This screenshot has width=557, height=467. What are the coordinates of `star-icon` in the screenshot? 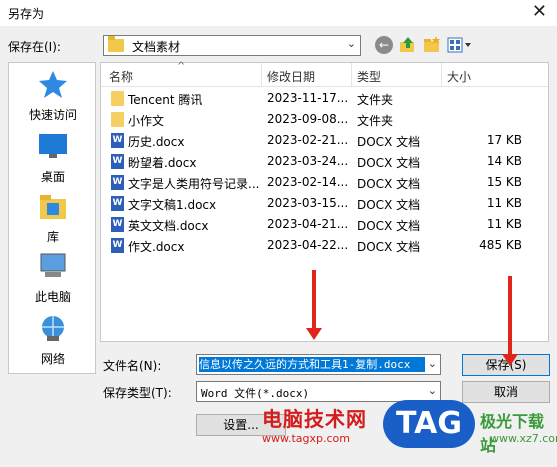 It's located at (53, 84).